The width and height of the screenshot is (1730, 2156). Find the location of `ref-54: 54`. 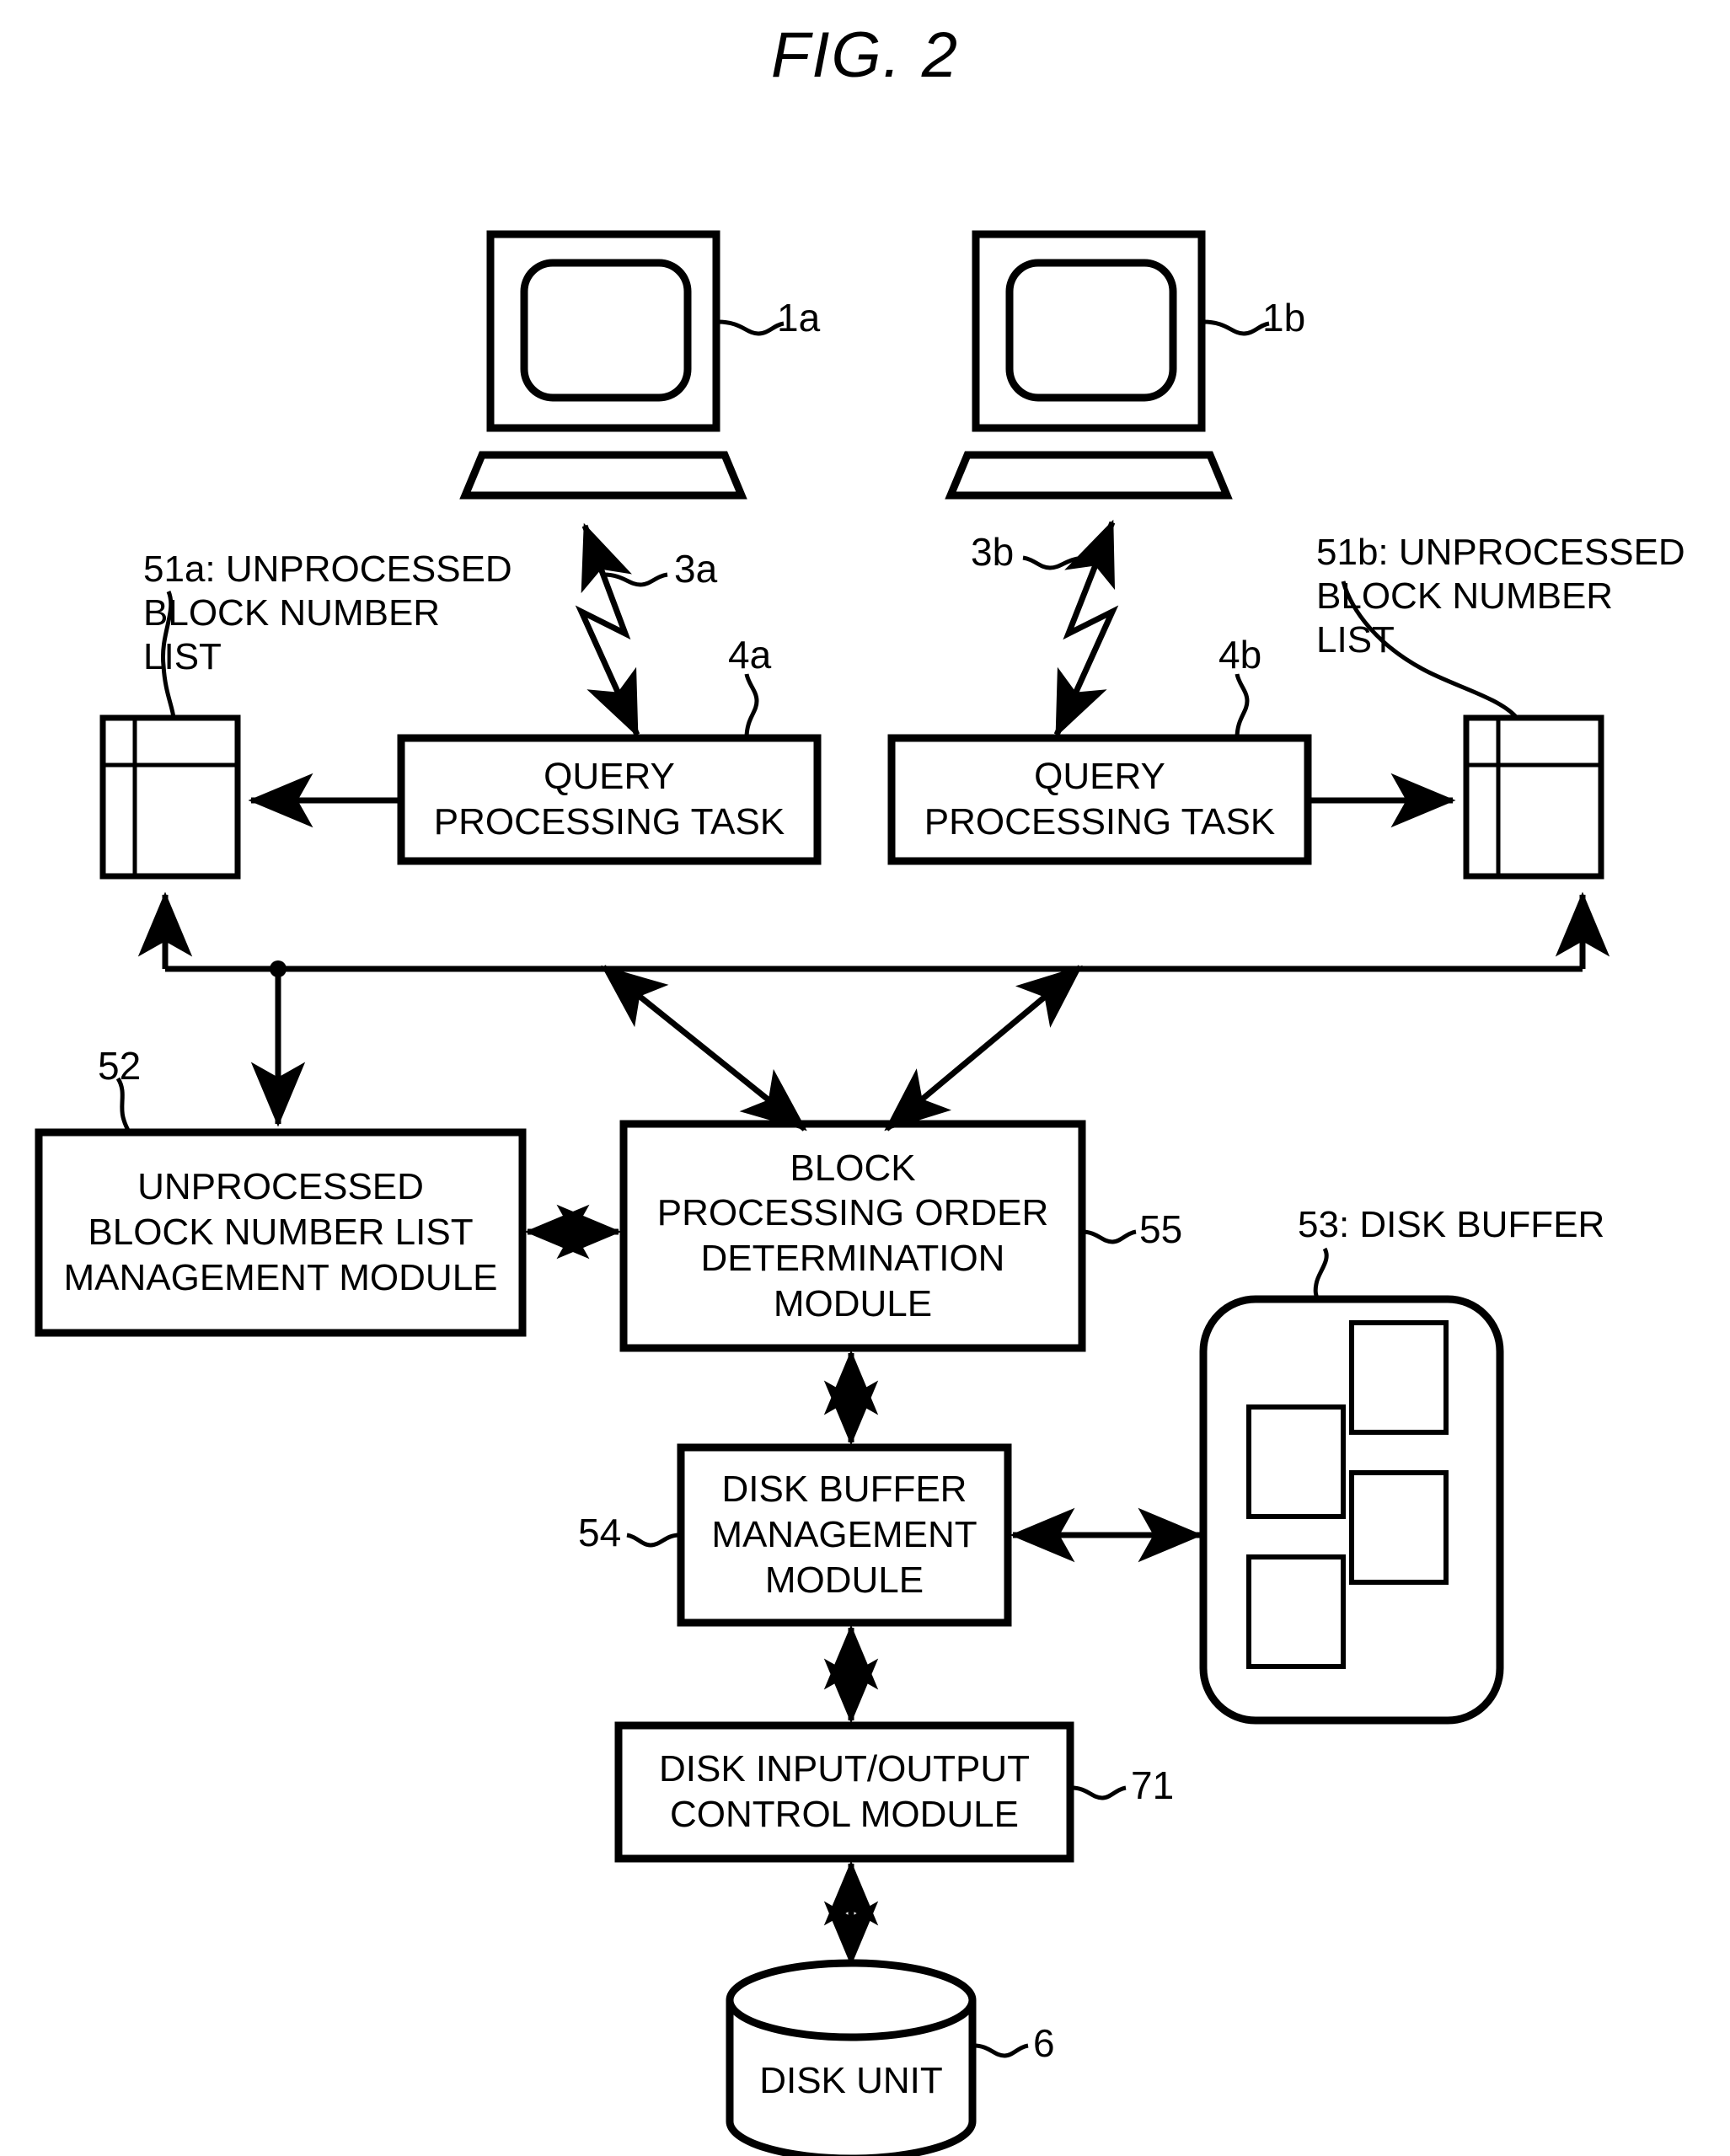

ref-54: 54 is located at coordinates (600, 1532).